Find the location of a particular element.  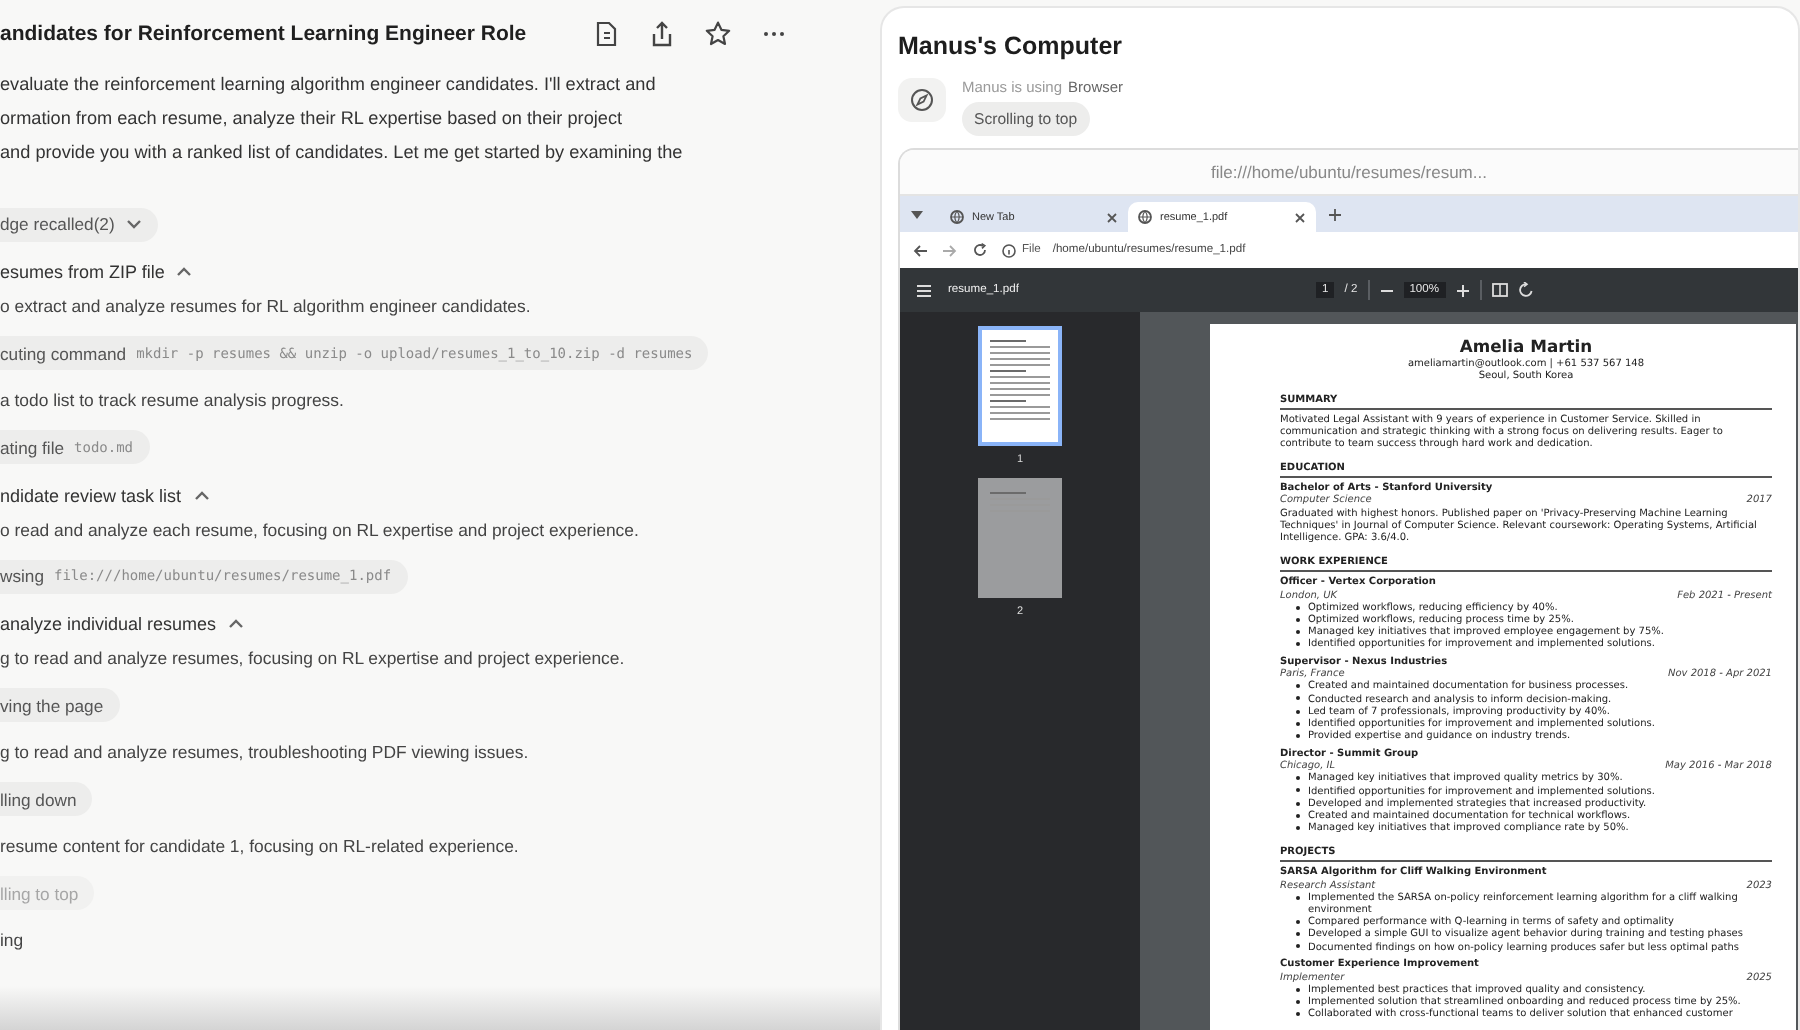

plus-icon is located at coordinates (1335, 214).